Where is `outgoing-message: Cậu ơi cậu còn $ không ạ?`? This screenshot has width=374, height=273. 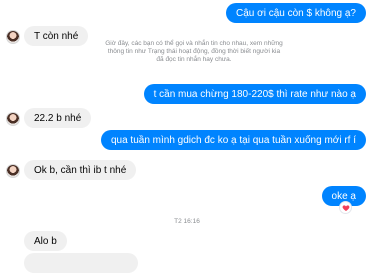 outgoing-message: Cậu ơi cậu còn $ không ạ? is located at coordinates (296, 13).